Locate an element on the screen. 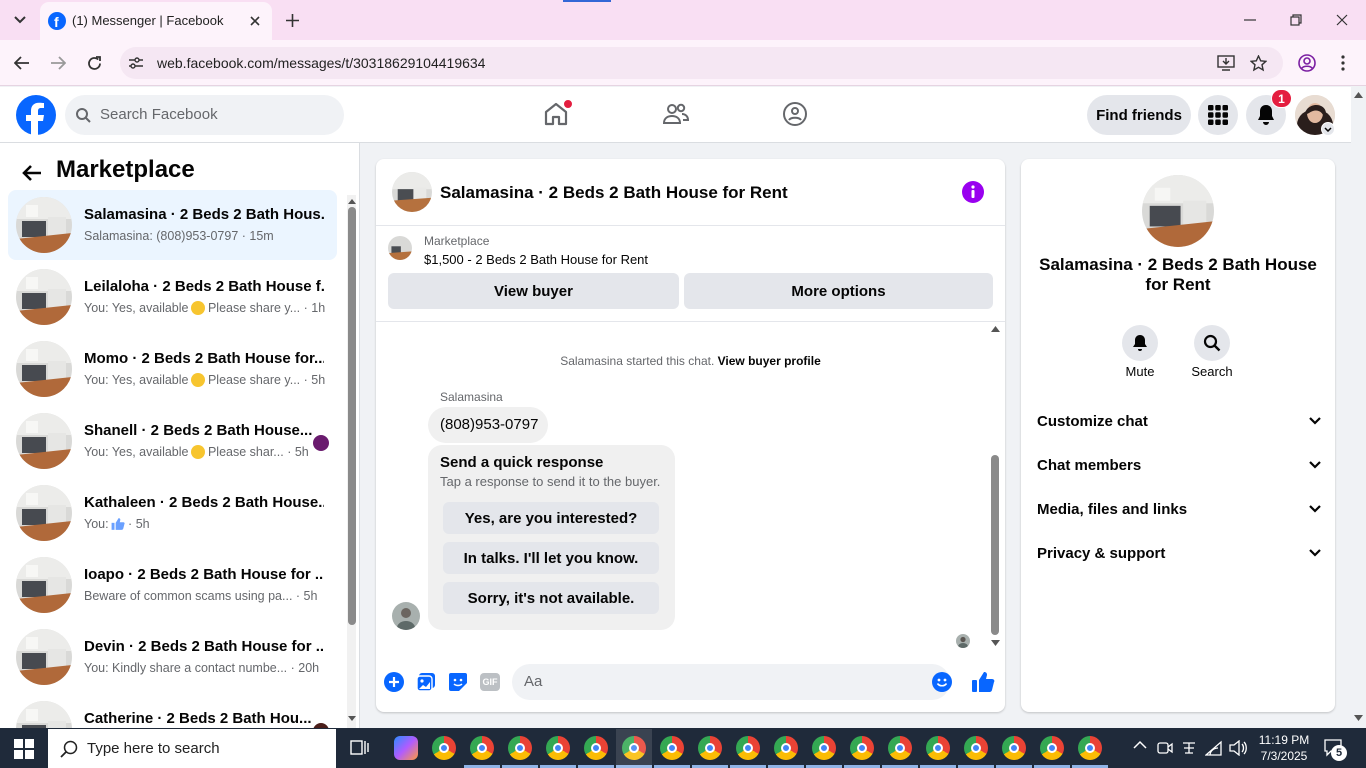  input-method-icon is located at coordinates (1189, 748).